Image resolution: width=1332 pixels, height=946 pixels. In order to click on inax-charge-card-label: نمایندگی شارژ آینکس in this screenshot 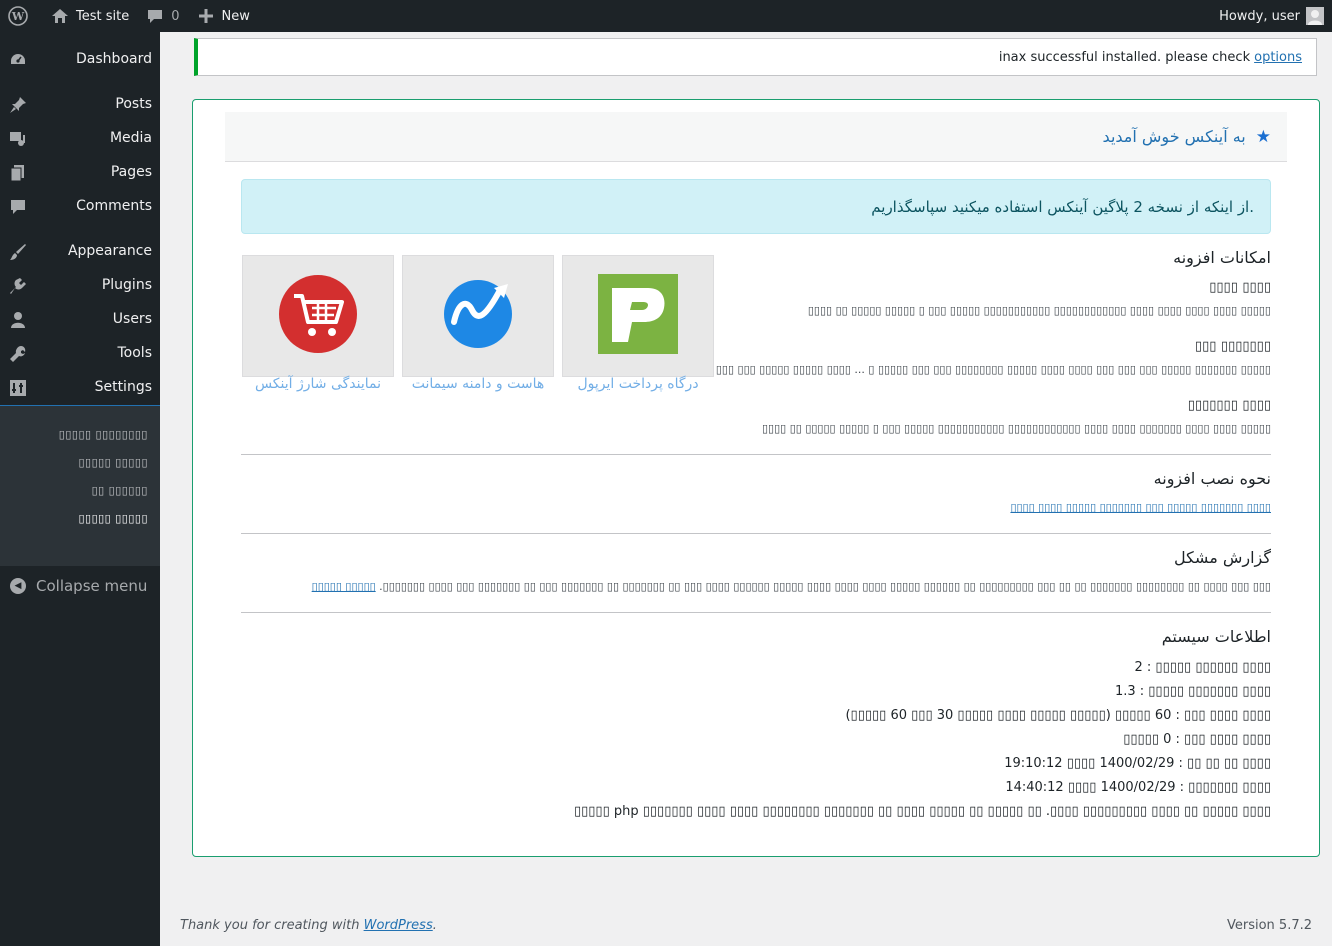, I will do `click(318, 384)`.